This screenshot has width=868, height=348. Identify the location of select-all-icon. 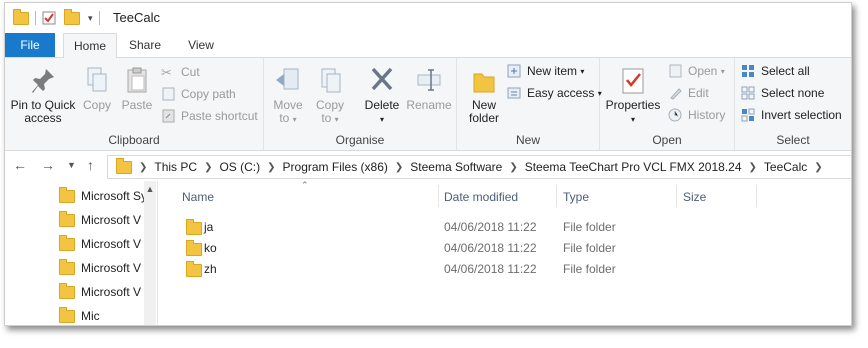
(748, 71).